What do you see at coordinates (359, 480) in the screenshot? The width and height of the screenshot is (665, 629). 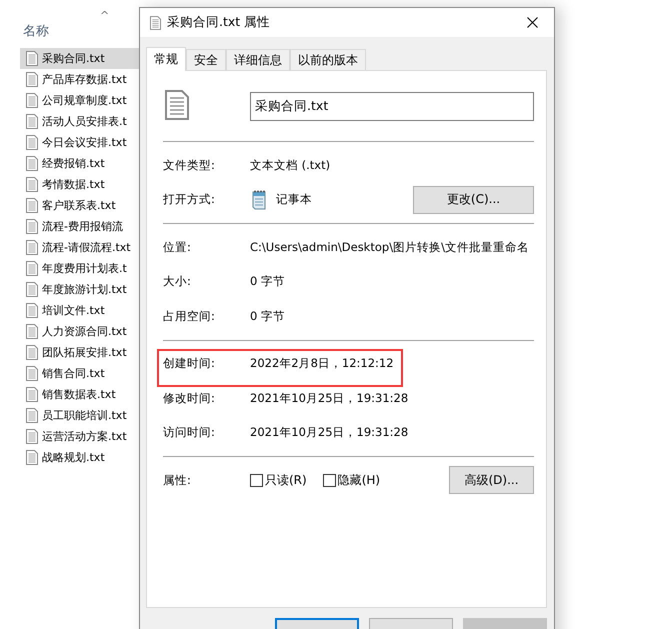 I see `checkbox-label: 隐藏(H)` at bounding box center [359, 480].